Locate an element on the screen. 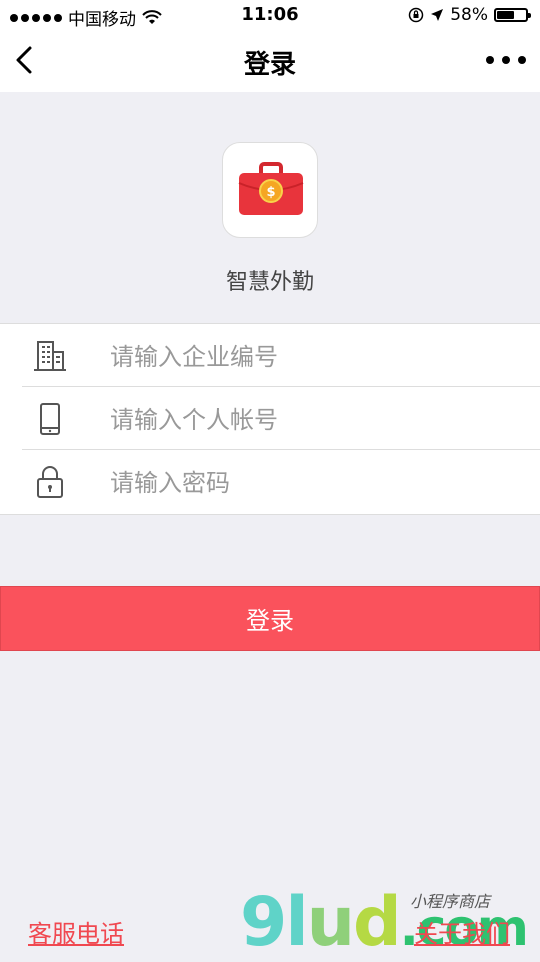 This screenshot has width=540, height=962. password-input is located at coordinates (310, 483).